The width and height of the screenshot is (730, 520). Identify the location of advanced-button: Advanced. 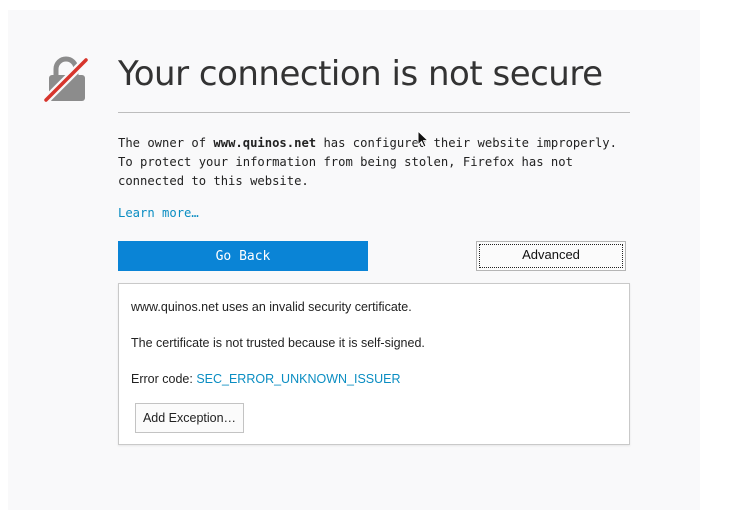
(551, 256).